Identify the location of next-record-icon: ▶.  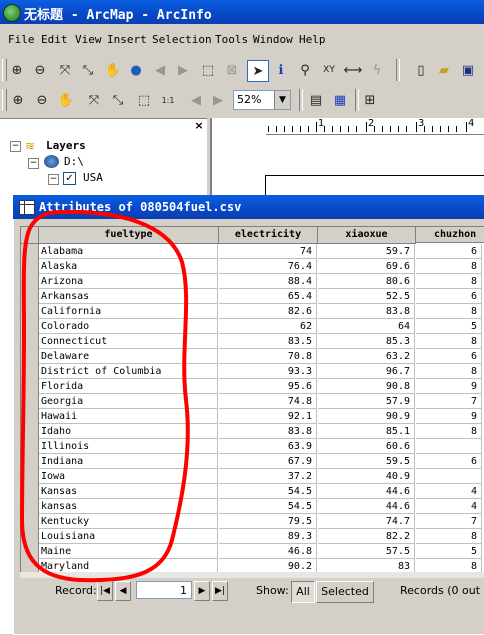
(202, 591).